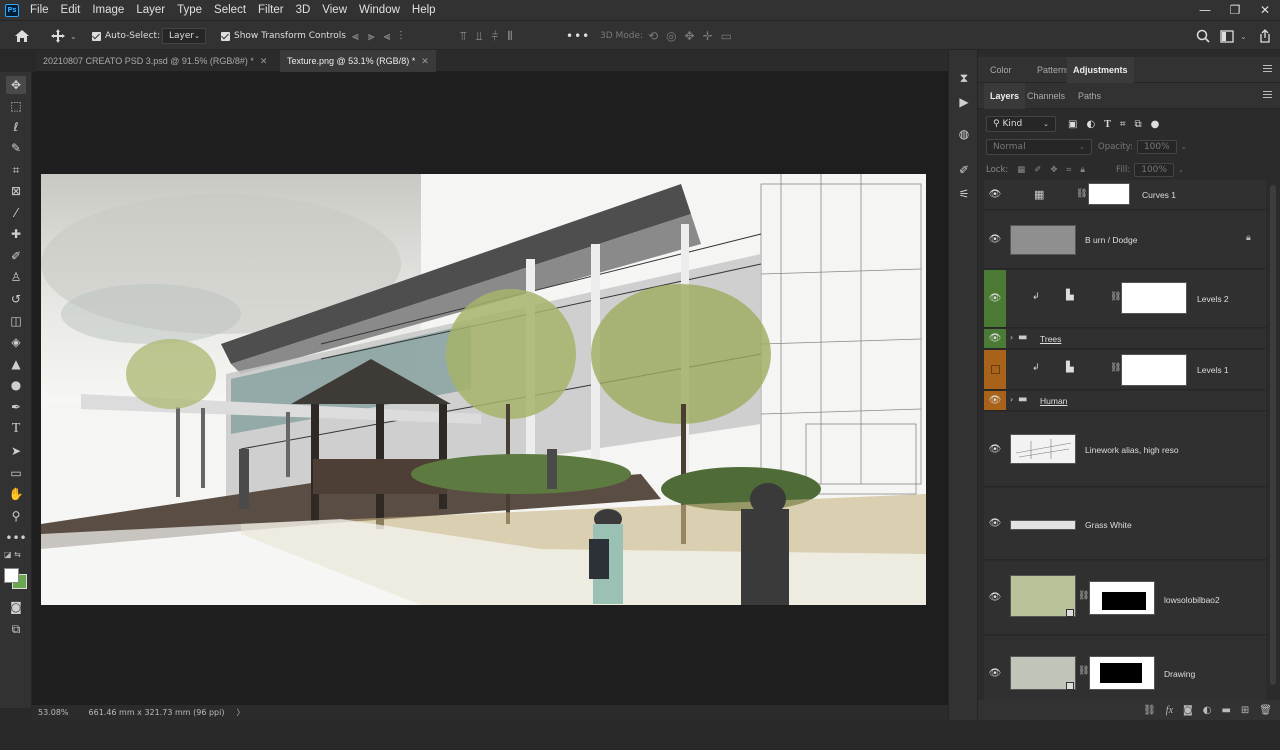 This screenshot has width=1280, height=750. I want to click on auto-select-checkbox: Auto-Select:, so click(126, 36).